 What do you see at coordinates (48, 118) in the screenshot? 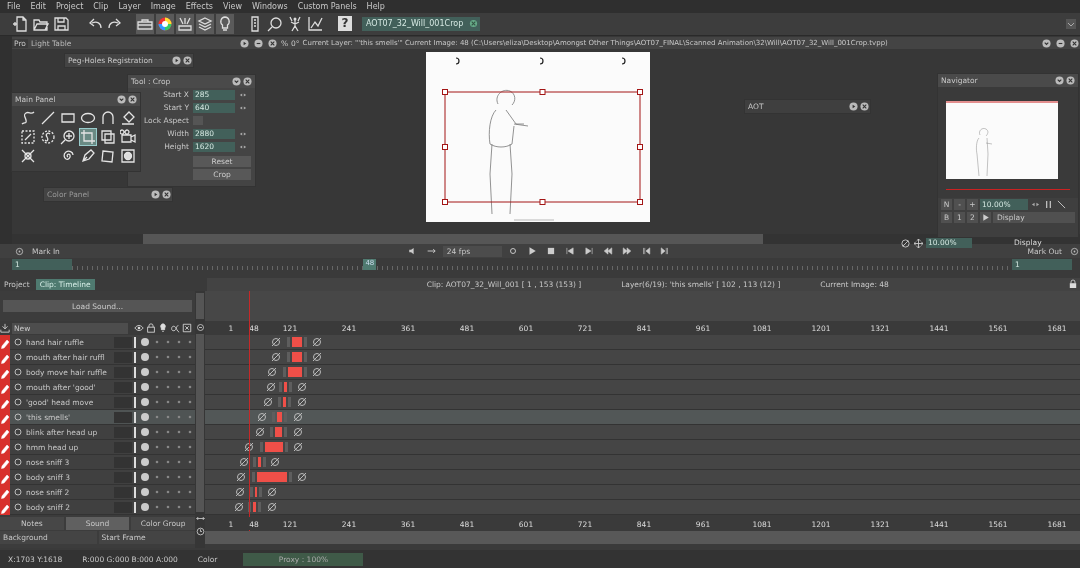
I see `line-icon` at bounding box center [48, 118].